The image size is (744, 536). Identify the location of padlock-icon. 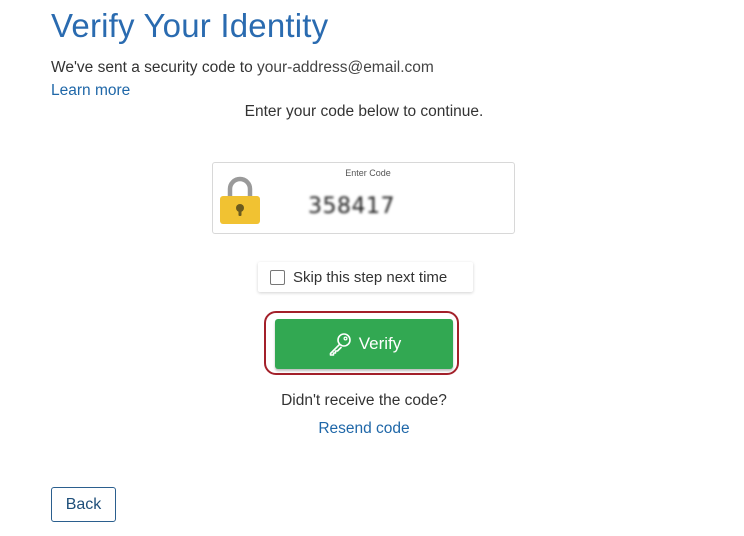
(240, 200).